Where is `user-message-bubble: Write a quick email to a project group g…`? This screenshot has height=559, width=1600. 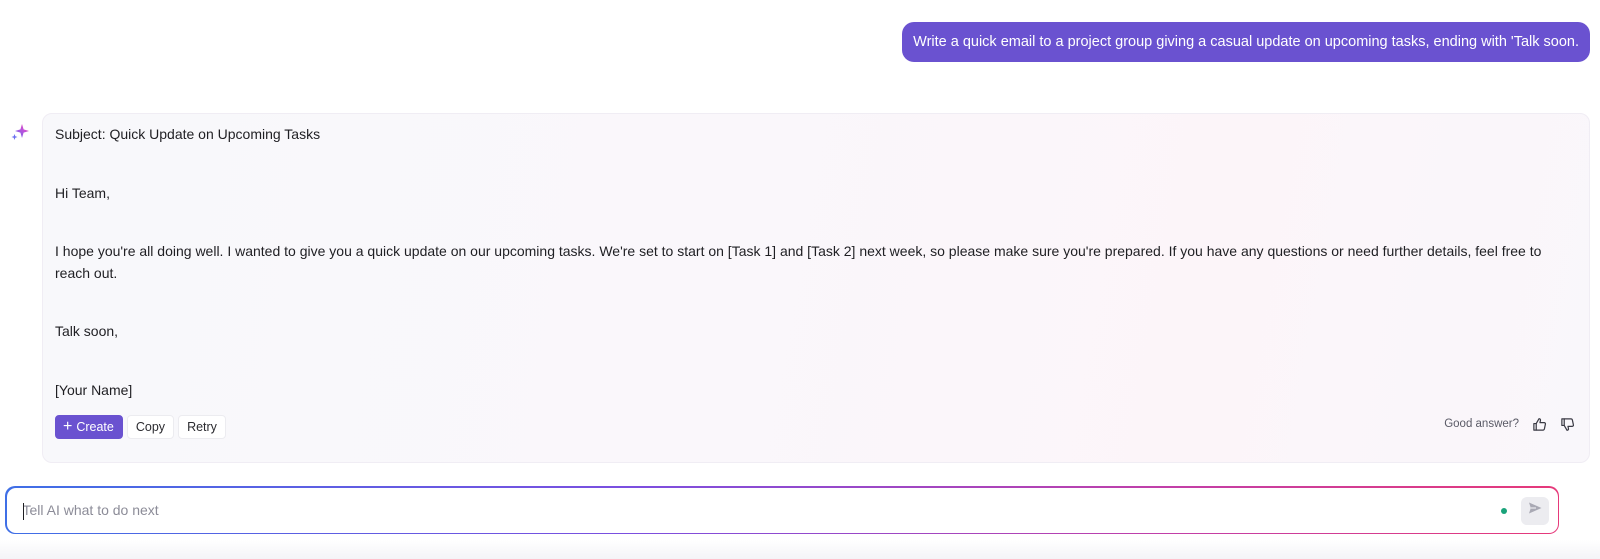 user-message-bubble: Write a quick email to a project group g… is located at coordinates (1246, 42).